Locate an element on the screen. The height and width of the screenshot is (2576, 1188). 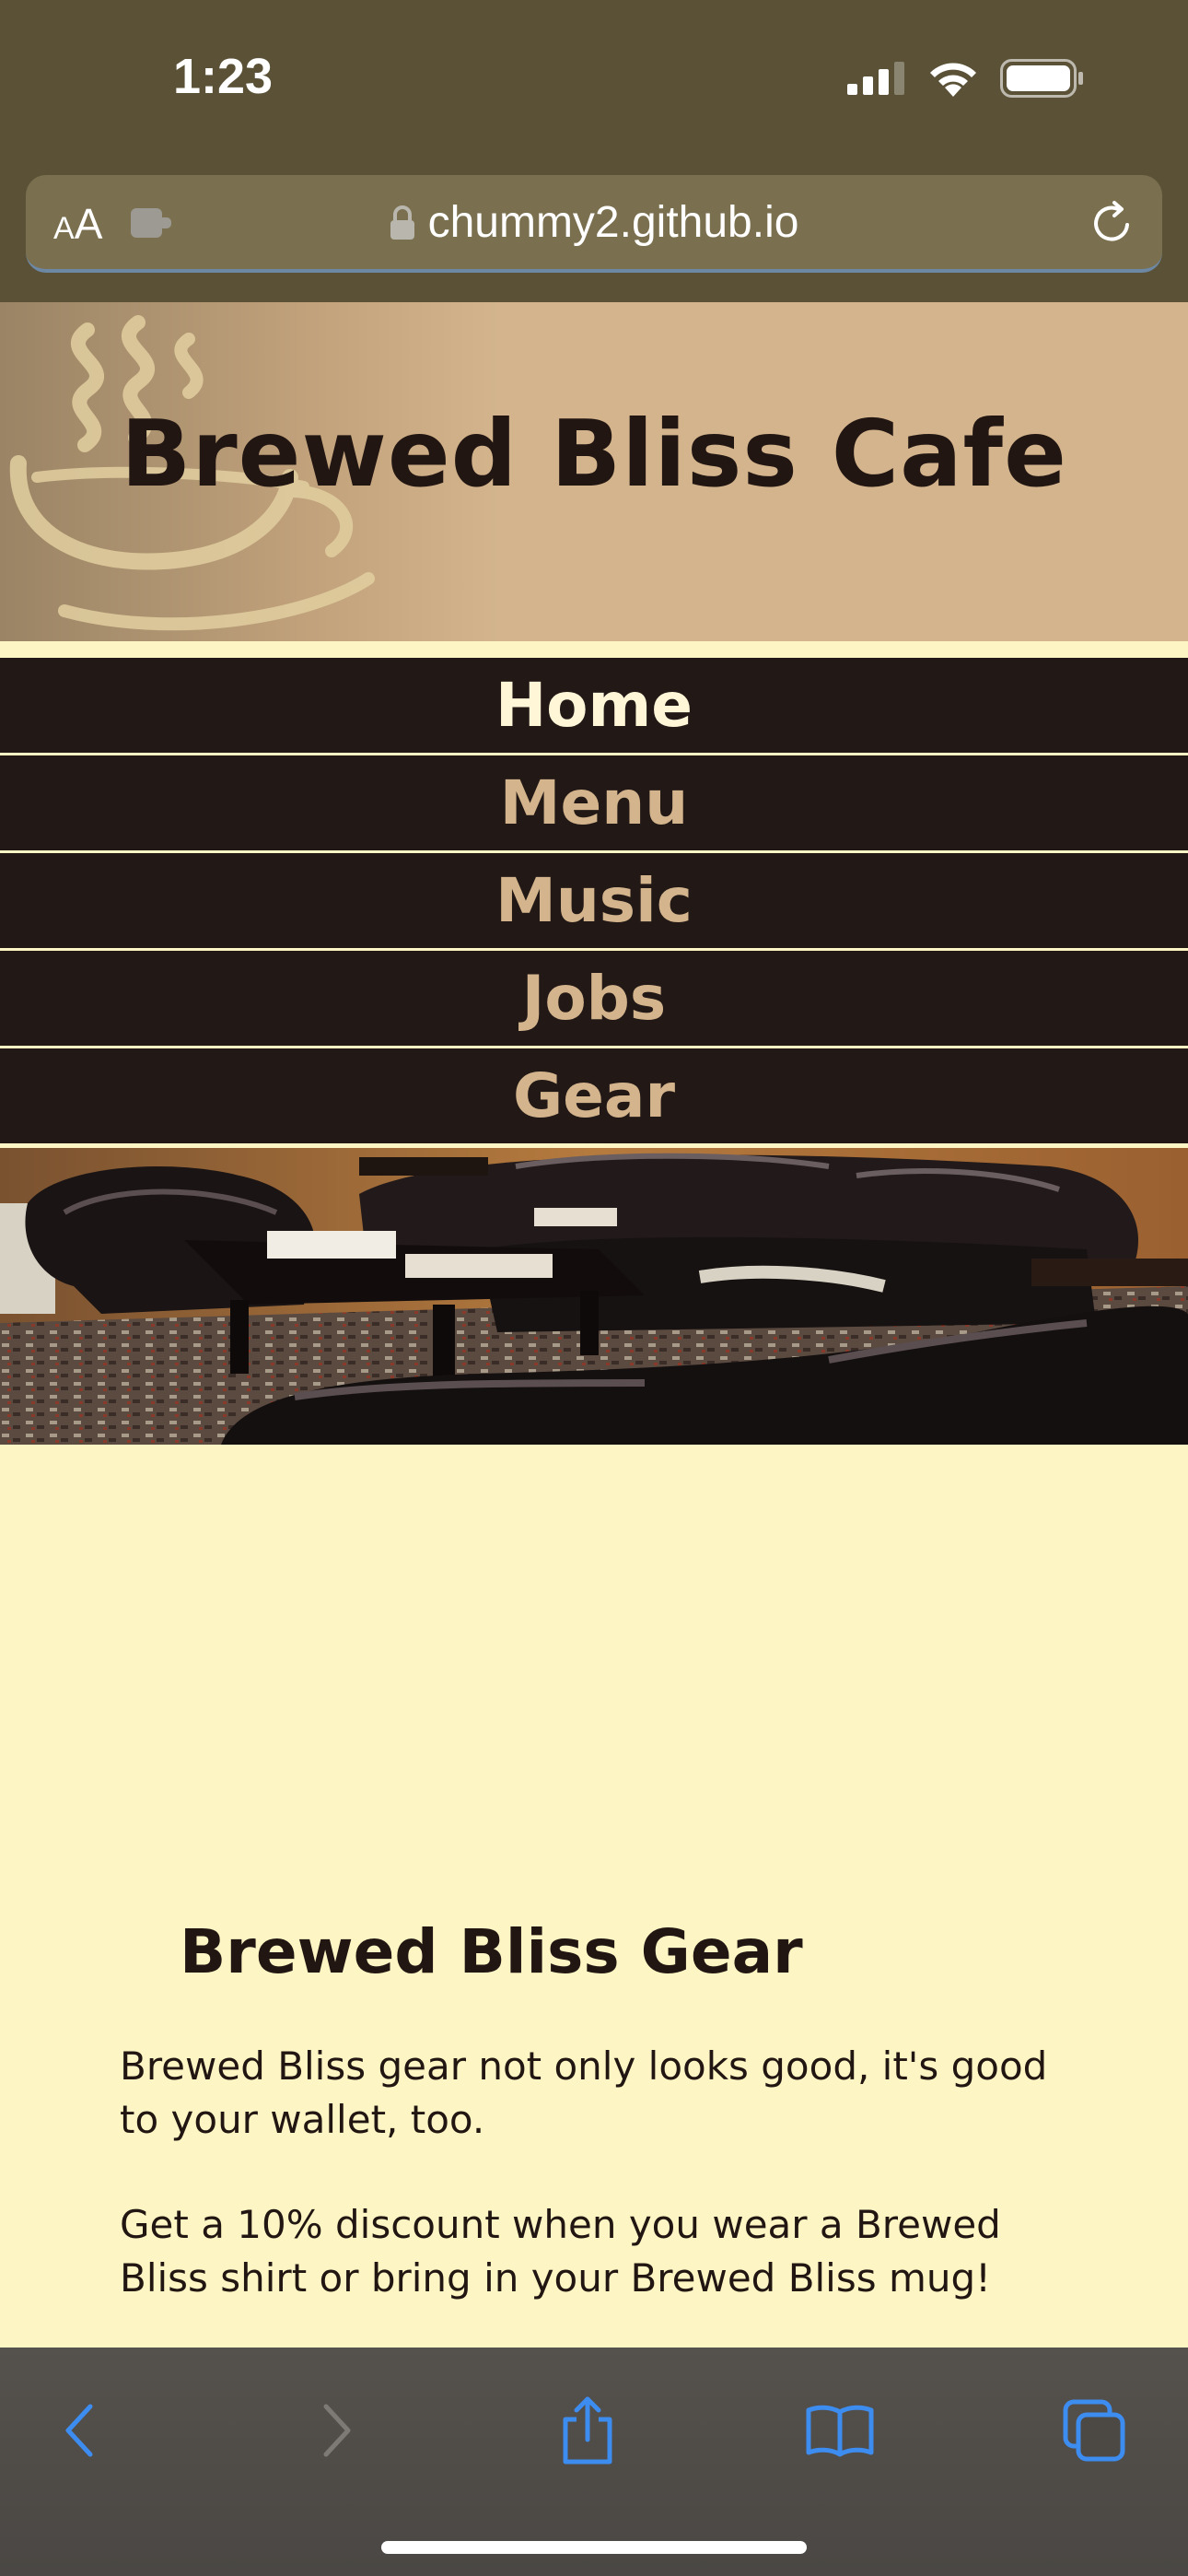
bookmarks-button is located at coordinates (840, 2432).